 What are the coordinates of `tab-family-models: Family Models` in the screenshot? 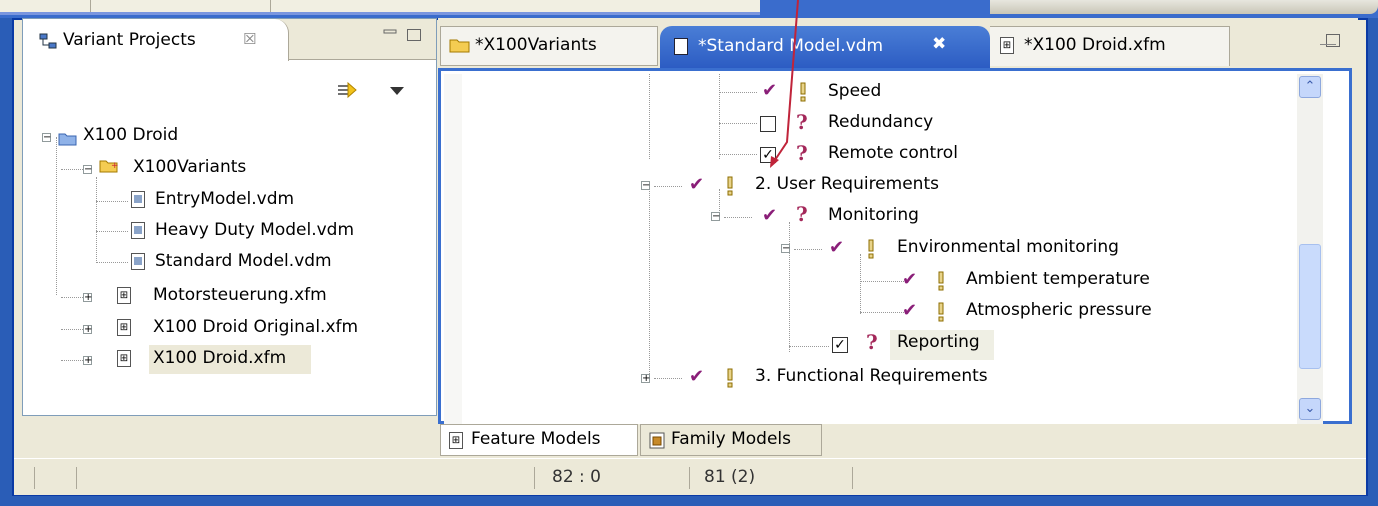 It's located at (731, 440).